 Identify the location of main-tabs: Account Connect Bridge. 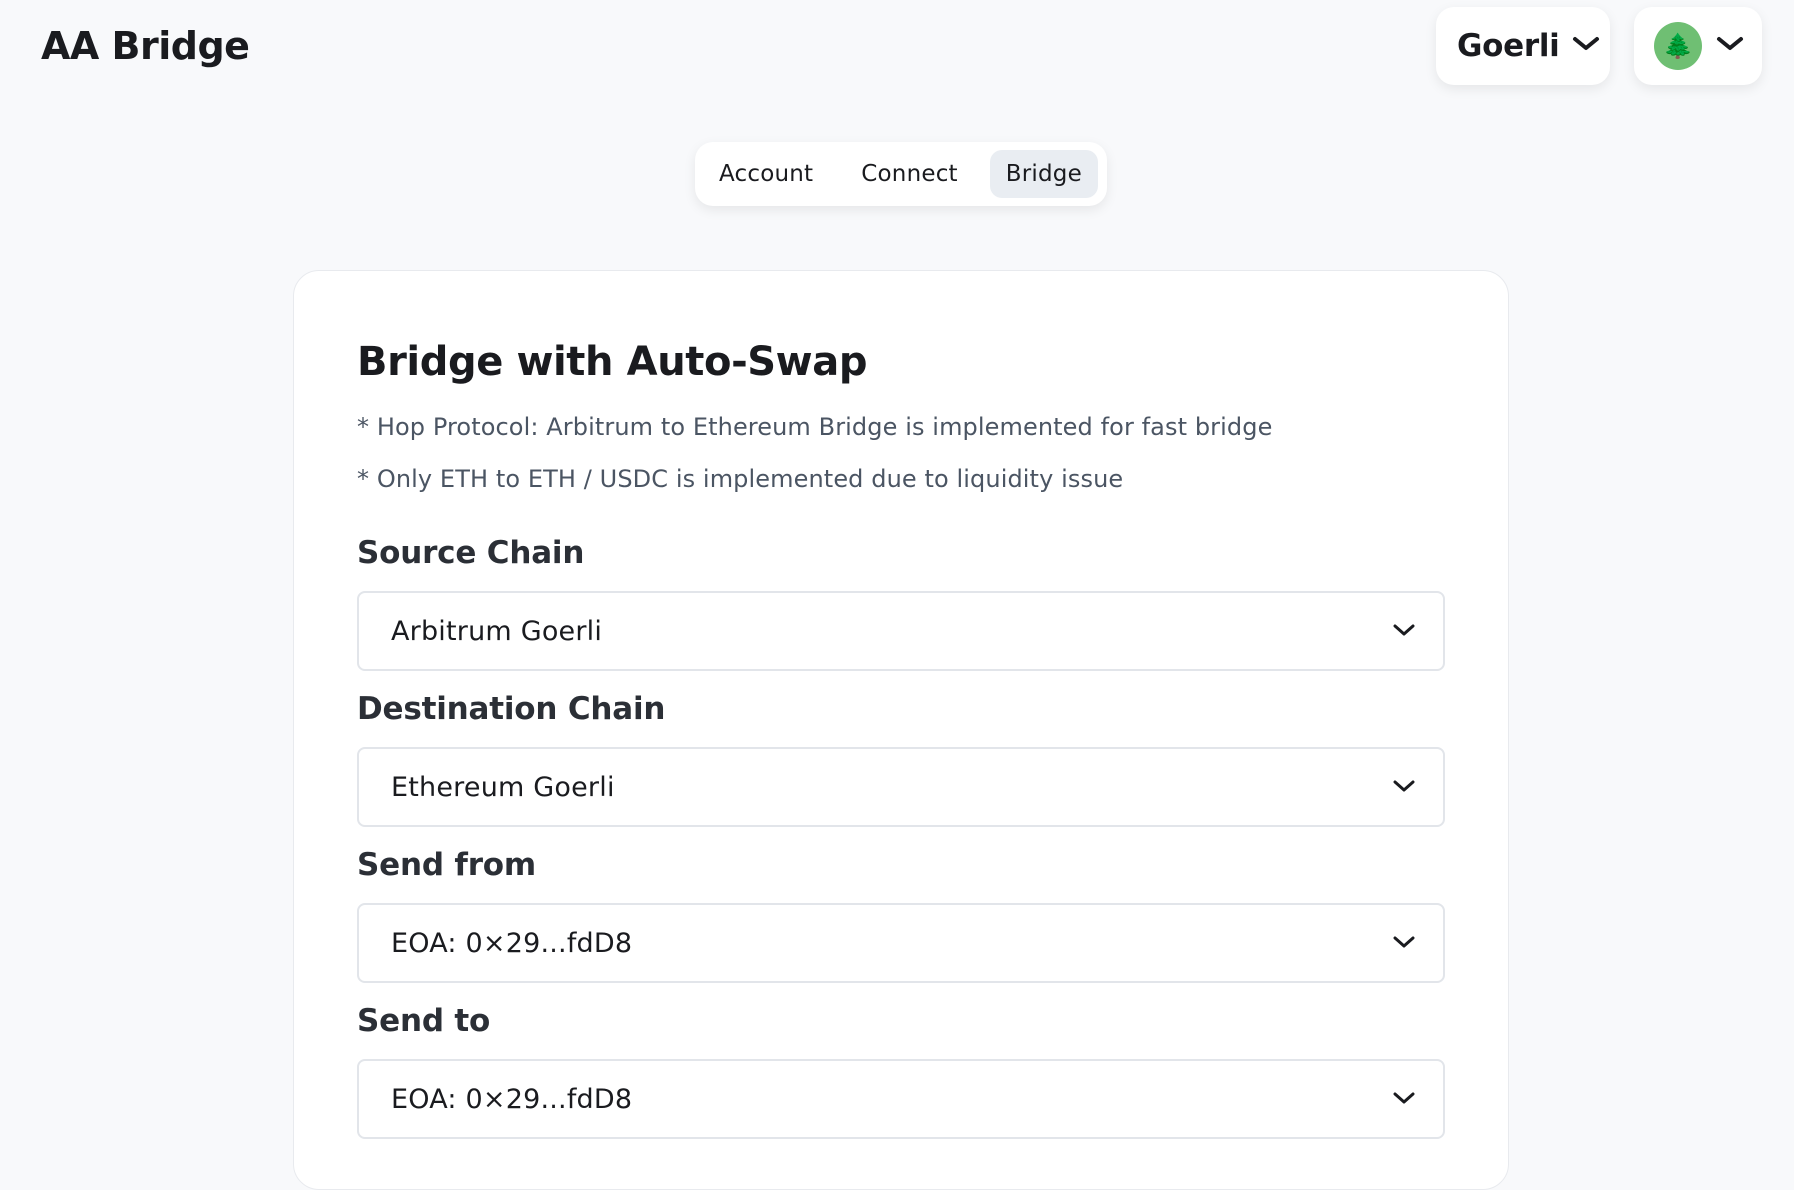
(901, 174).